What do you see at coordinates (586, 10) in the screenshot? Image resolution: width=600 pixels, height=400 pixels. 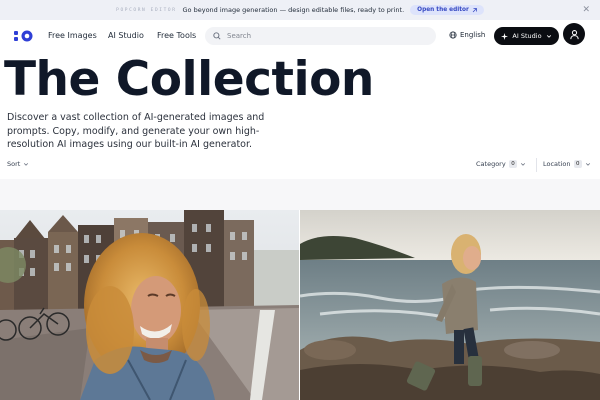 I see `close-icon: ✕` at bounding box center [586, 10].